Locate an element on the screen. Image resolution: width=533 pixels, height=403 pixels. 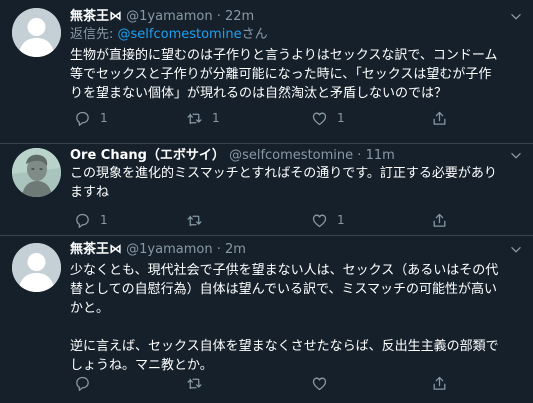
timestamp: 11m is located at coordinates (380, 155).